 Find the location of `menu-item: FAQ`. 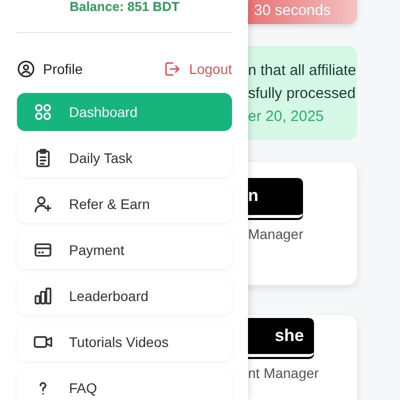

menu-item: FAQ is located at coordinates (124, 384).